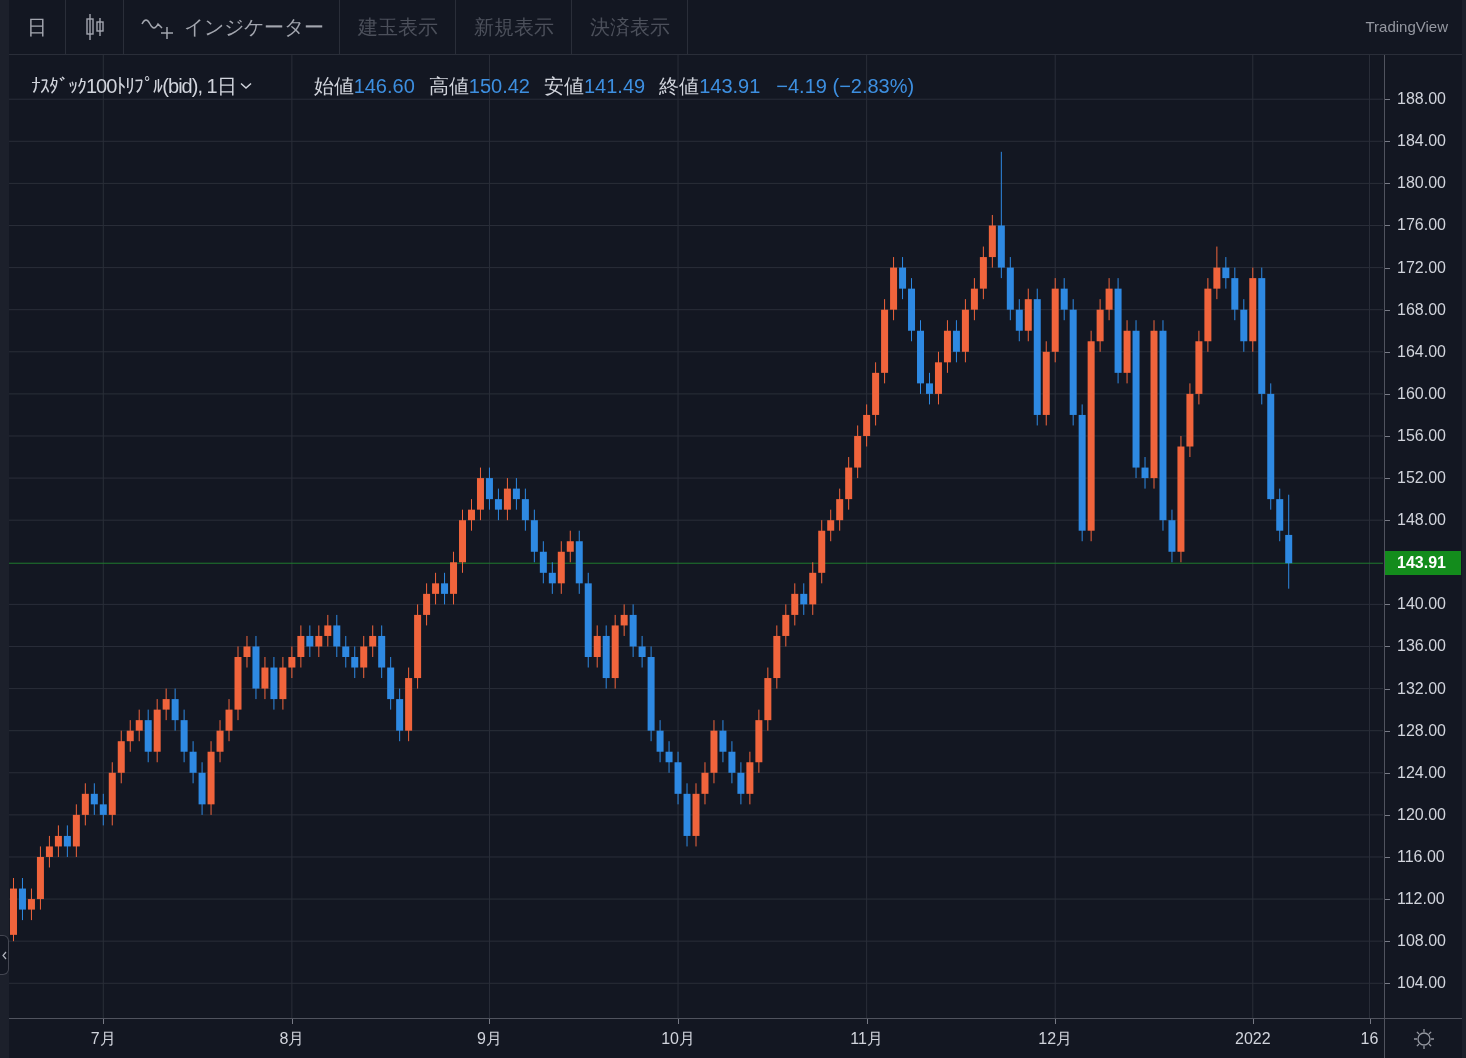  I want to click on time-label: 16, so click(1369, 1039).